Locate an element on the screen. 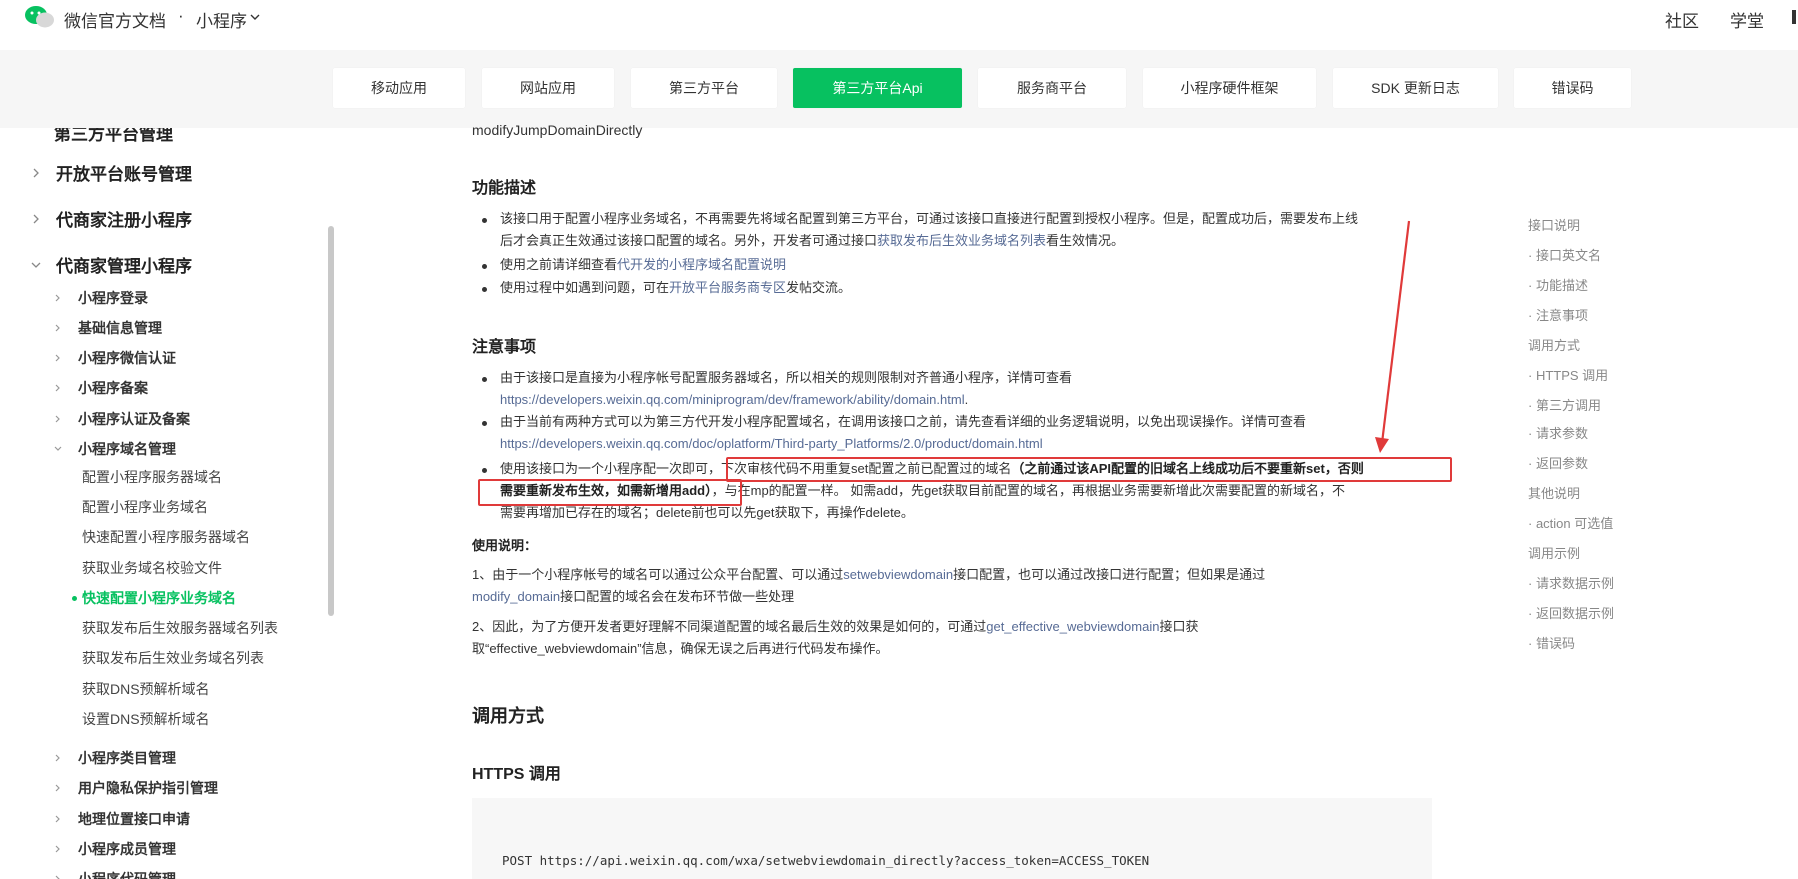 Image resolution: width=1798 pixels, height=879 pixels. toc-item-https: · HTTPS 调用 is located at coordinates (1568, 374).